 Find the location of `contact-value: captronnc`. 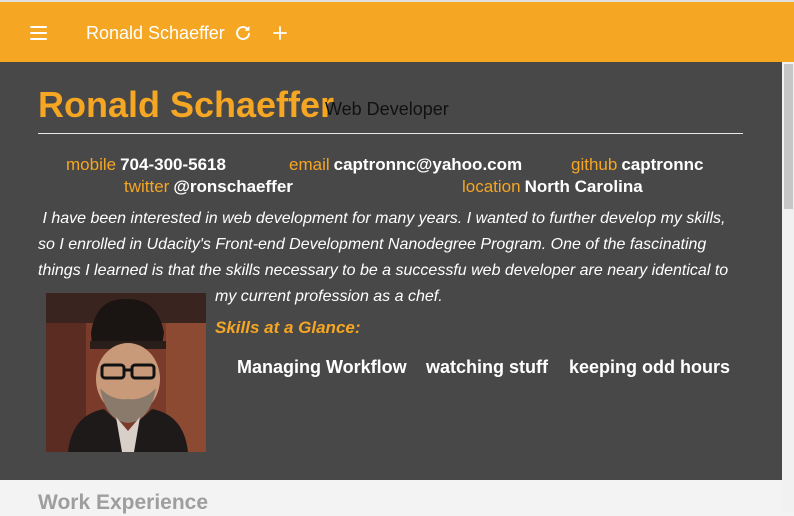

contact-value: captronnc is located at coordinates (662, 164).